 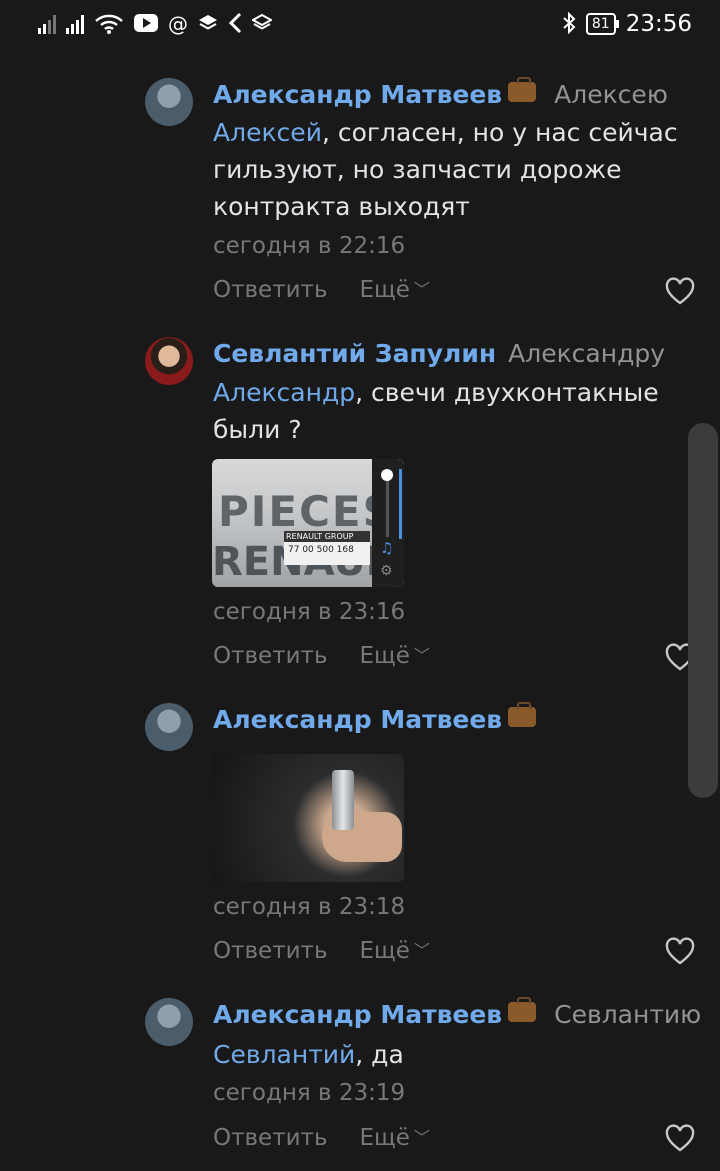 I want to click on photo-text: PIECES, so click(x=306, y=511).